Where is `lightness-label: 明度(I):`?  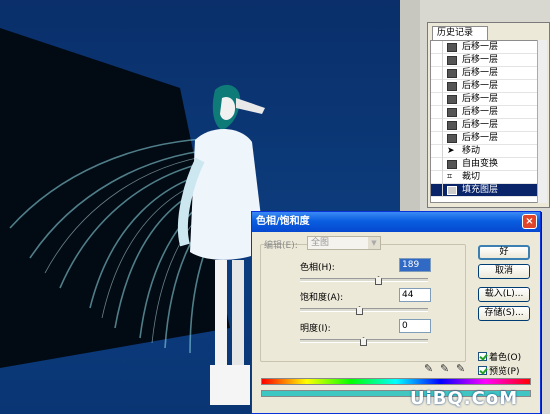 lightness-label: 明度(I): is located at coordinates (315, 329).